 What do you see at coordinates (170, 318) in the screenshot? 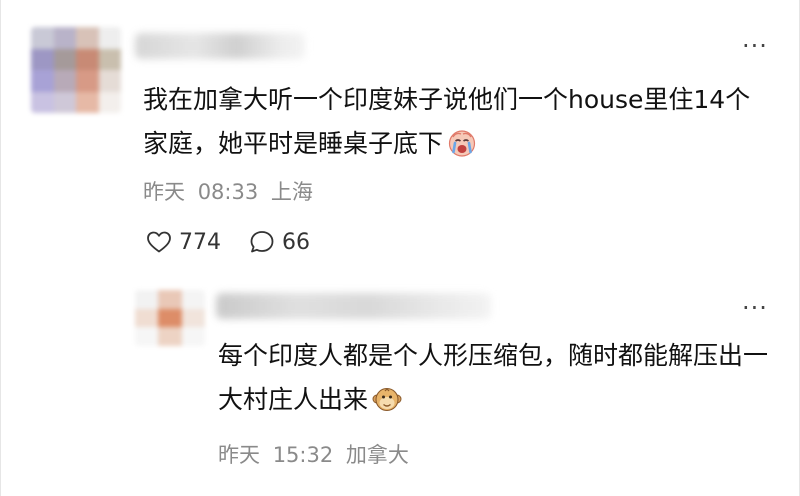
I see `reply-avatar` at bounding box center [170, 318].